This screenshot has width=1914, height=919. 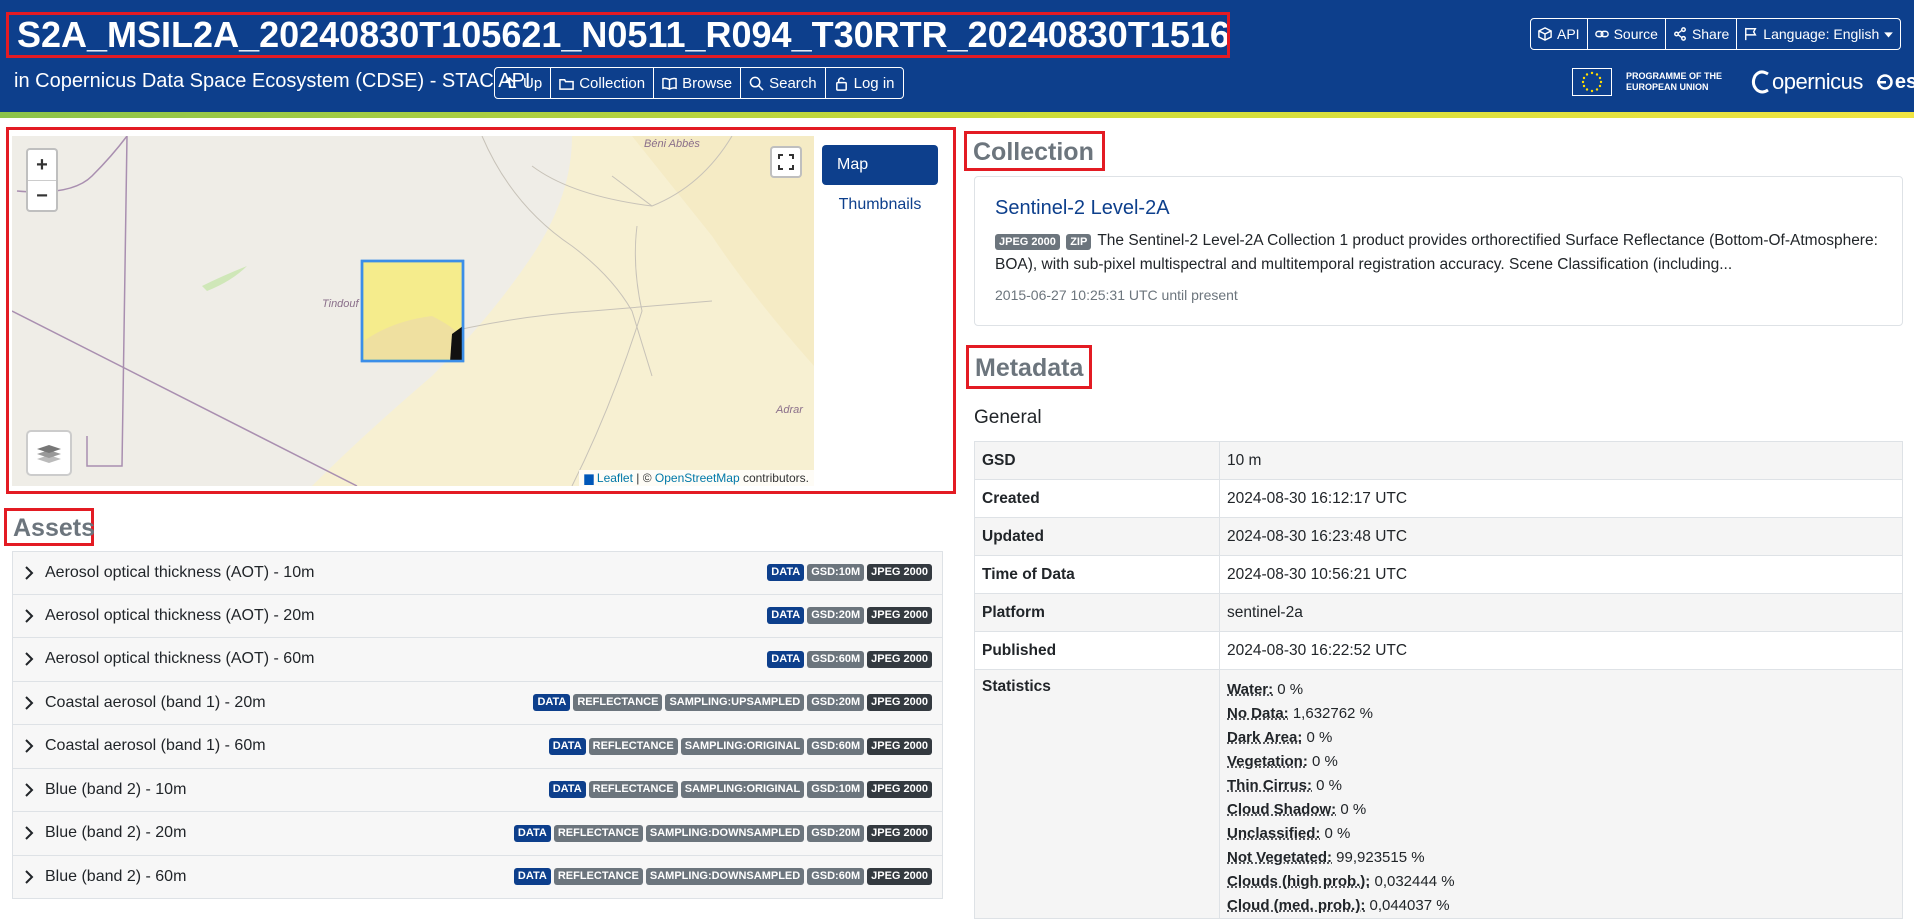 What do you see at coordinates (672, 144) in the screenshot?
I see `map-label-beni-abbes: Béni Abbès` at bounding box center [672, 144].